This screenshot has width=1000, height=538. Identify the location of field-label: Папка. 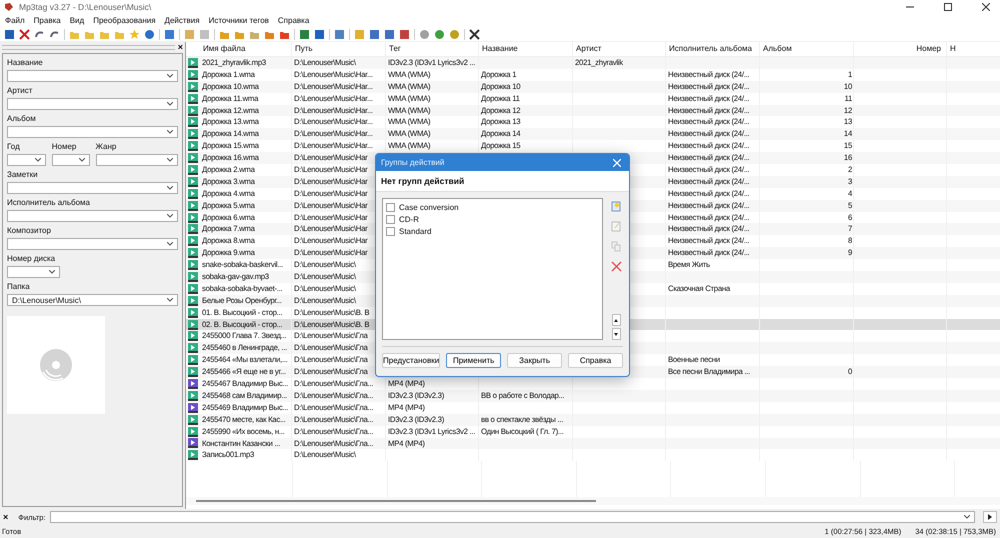
(19, 287).